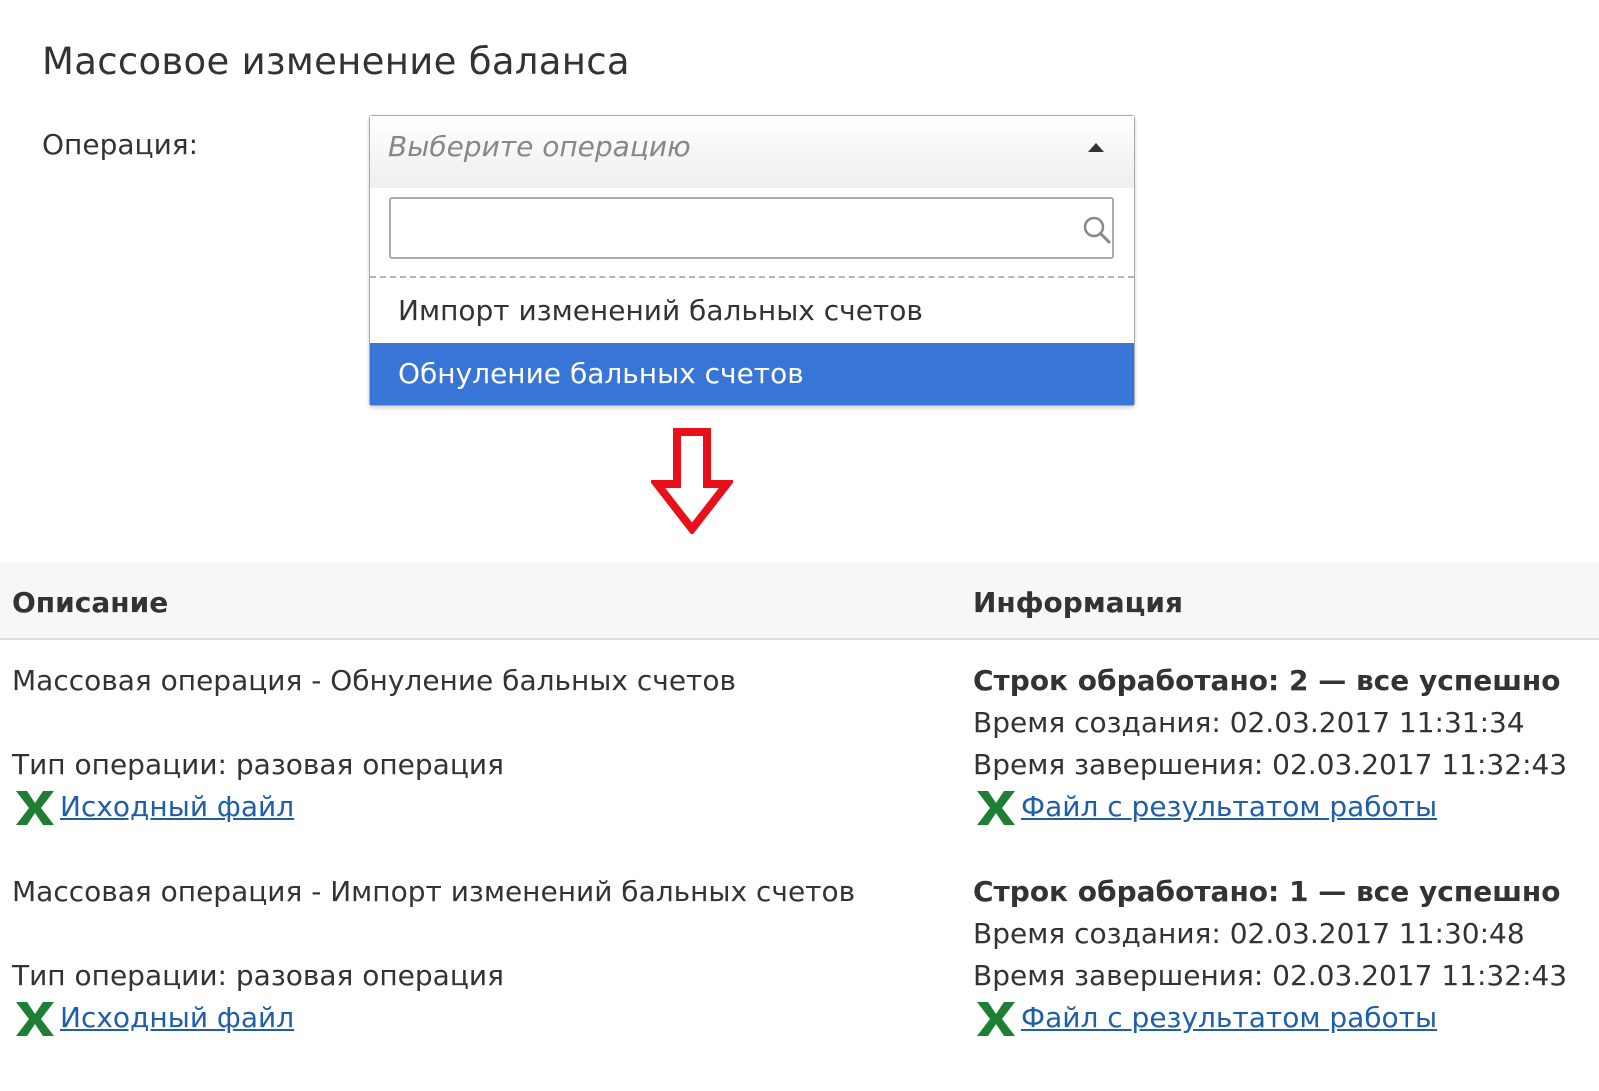 This screenshot has width=1599, height=1091. Describe the element at coordinates (1267, 891) in the screenshot. I see `row-status: Строк обработано: 1 — все успешно` at that location.